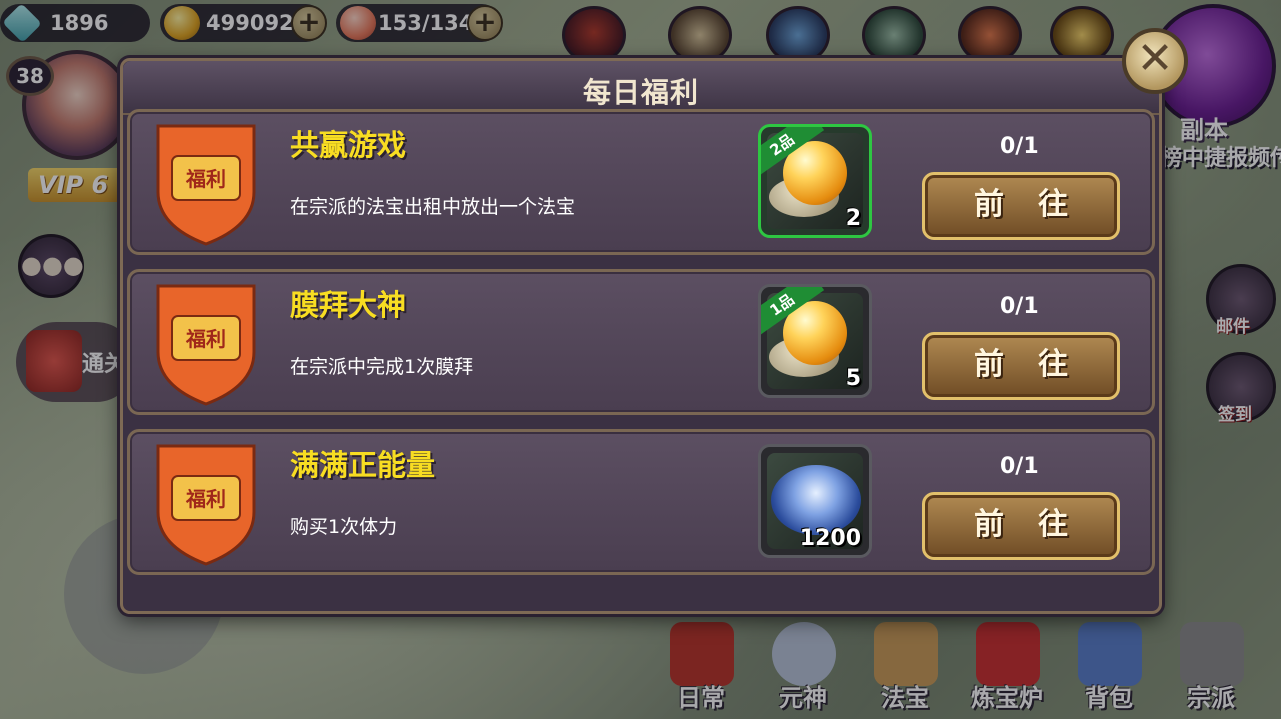 The image size is (1281, 719). Describe the element at coordinates (815, 181) in the screenshot. I see `reward-slot: 2品 2` at that location.